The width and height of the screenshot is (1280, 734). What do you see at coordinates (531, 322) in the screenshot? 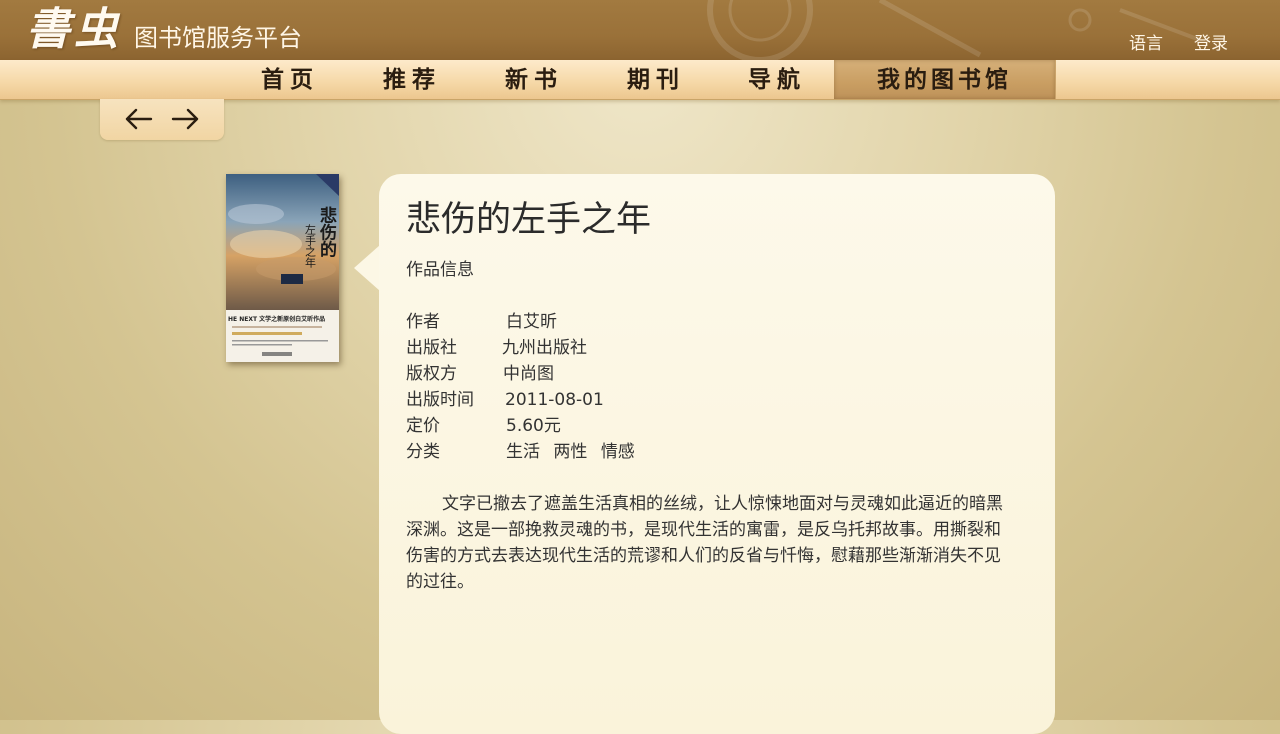
I see `info-value-author: 白艾昕` at bounding box center [531, 322].